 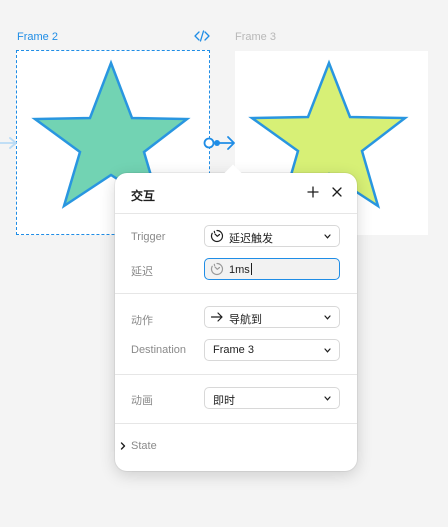 What do you see at coordinates (272, 398) in the screenshot?
I see `animation-select: 即时` at bounding box center [272, 398].